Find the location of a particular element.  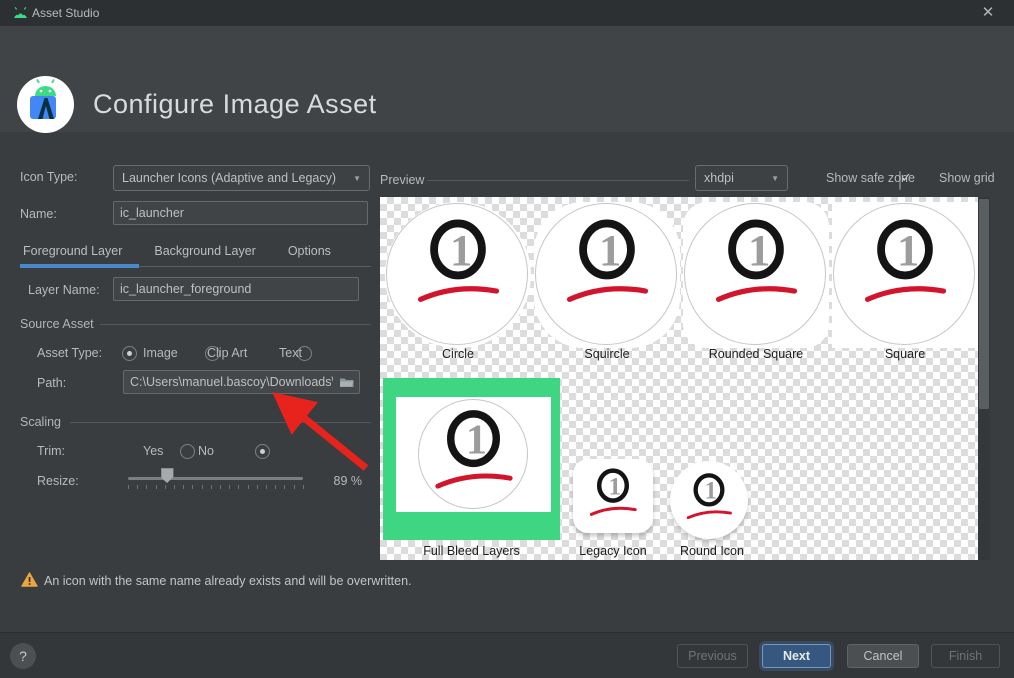

source-asset-divider is located at coordinates (235, 324).